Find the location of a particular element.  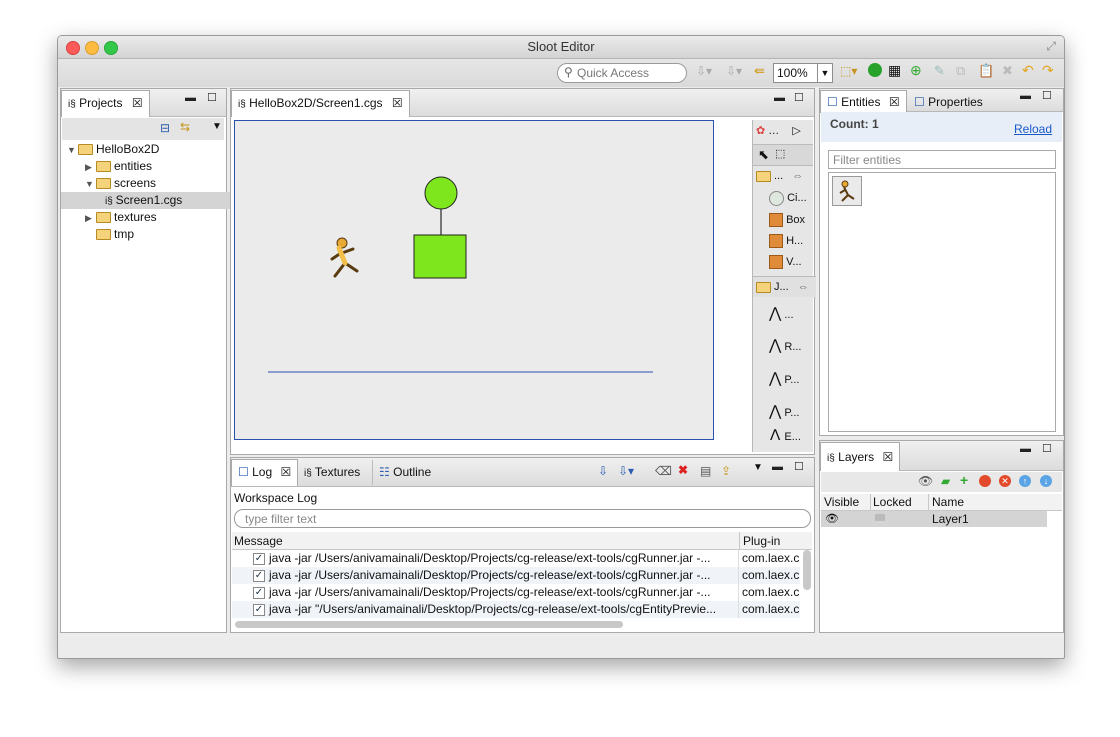

reload-link: Reload is located at coordinates (1033, 129).